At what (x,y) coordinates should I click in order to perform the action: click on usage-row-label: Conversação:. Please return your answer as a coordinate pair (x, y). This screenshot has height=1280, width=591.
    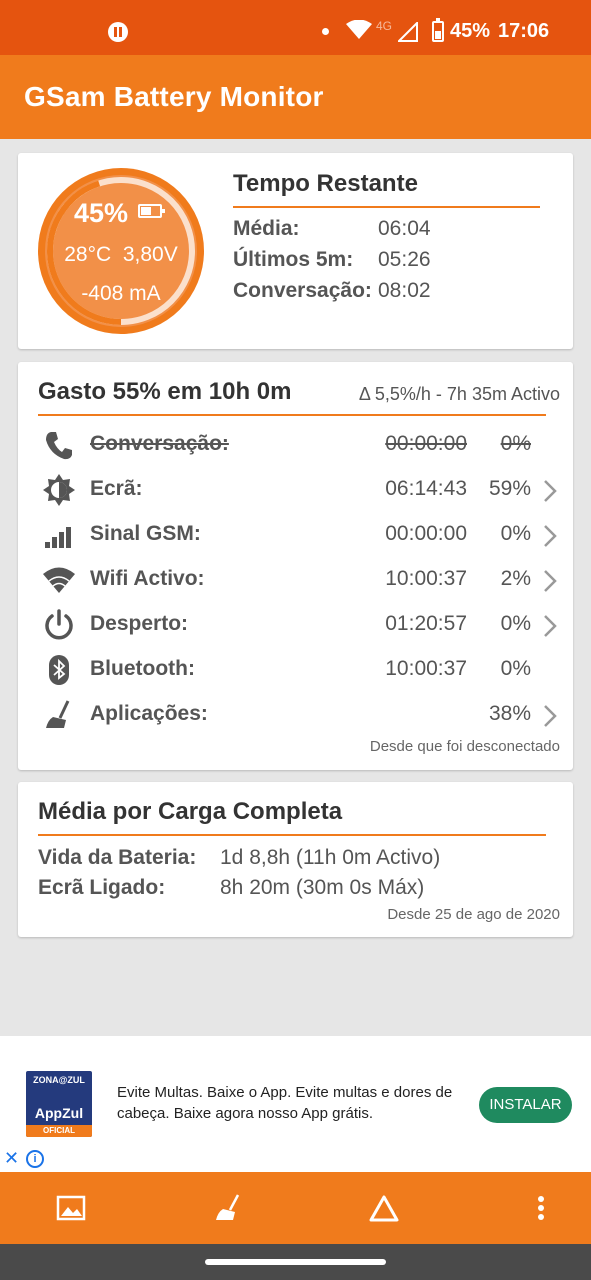
    Looking at the image, I should click on (159, 443).